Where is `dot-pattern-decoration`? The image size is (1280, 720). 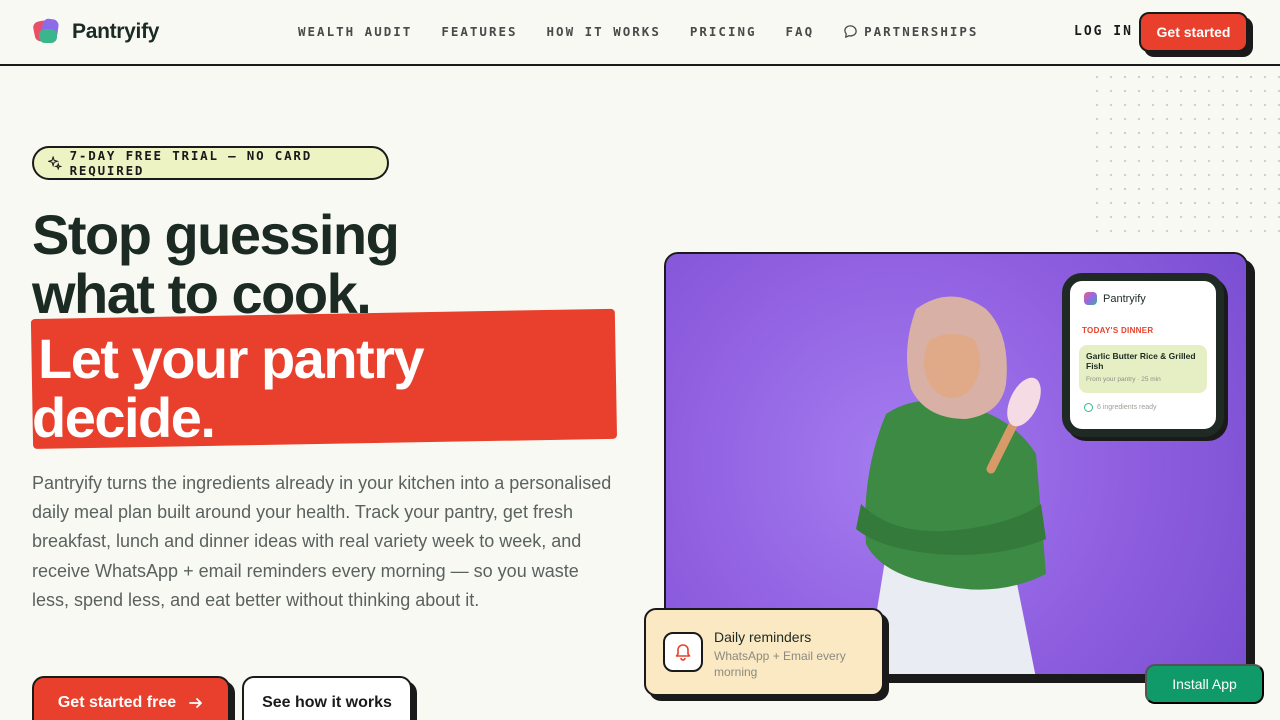
dot-pattern-decoration is located at coordinates (1185, 155).